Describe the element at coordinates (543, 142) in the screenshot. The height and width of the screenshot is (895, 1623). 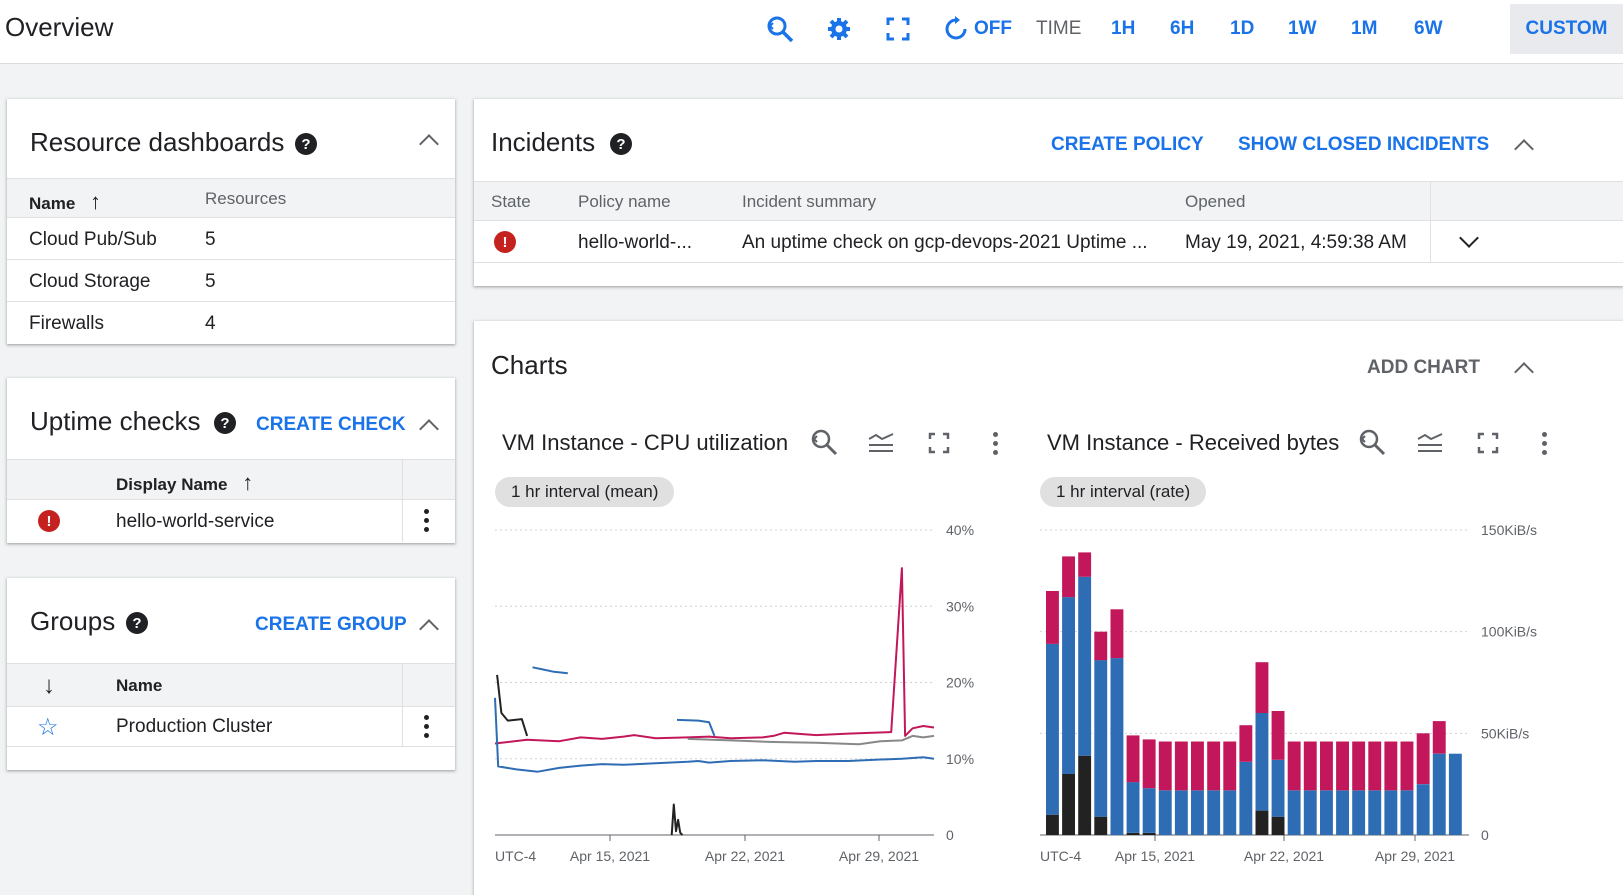
I see `incidents-title: Incidents` at that location.